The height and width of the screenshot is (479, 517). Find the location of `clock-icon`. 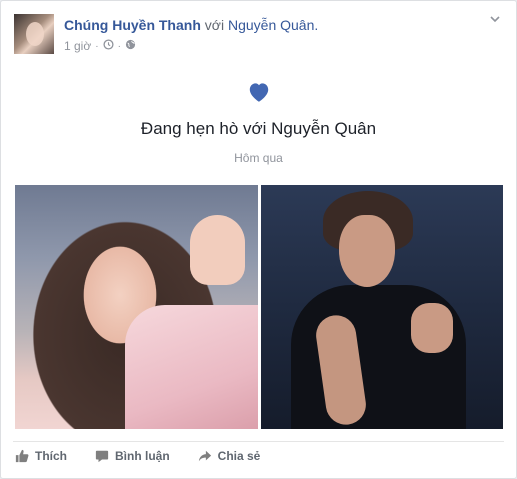

clock-icon is located at coordinates (108, 46).